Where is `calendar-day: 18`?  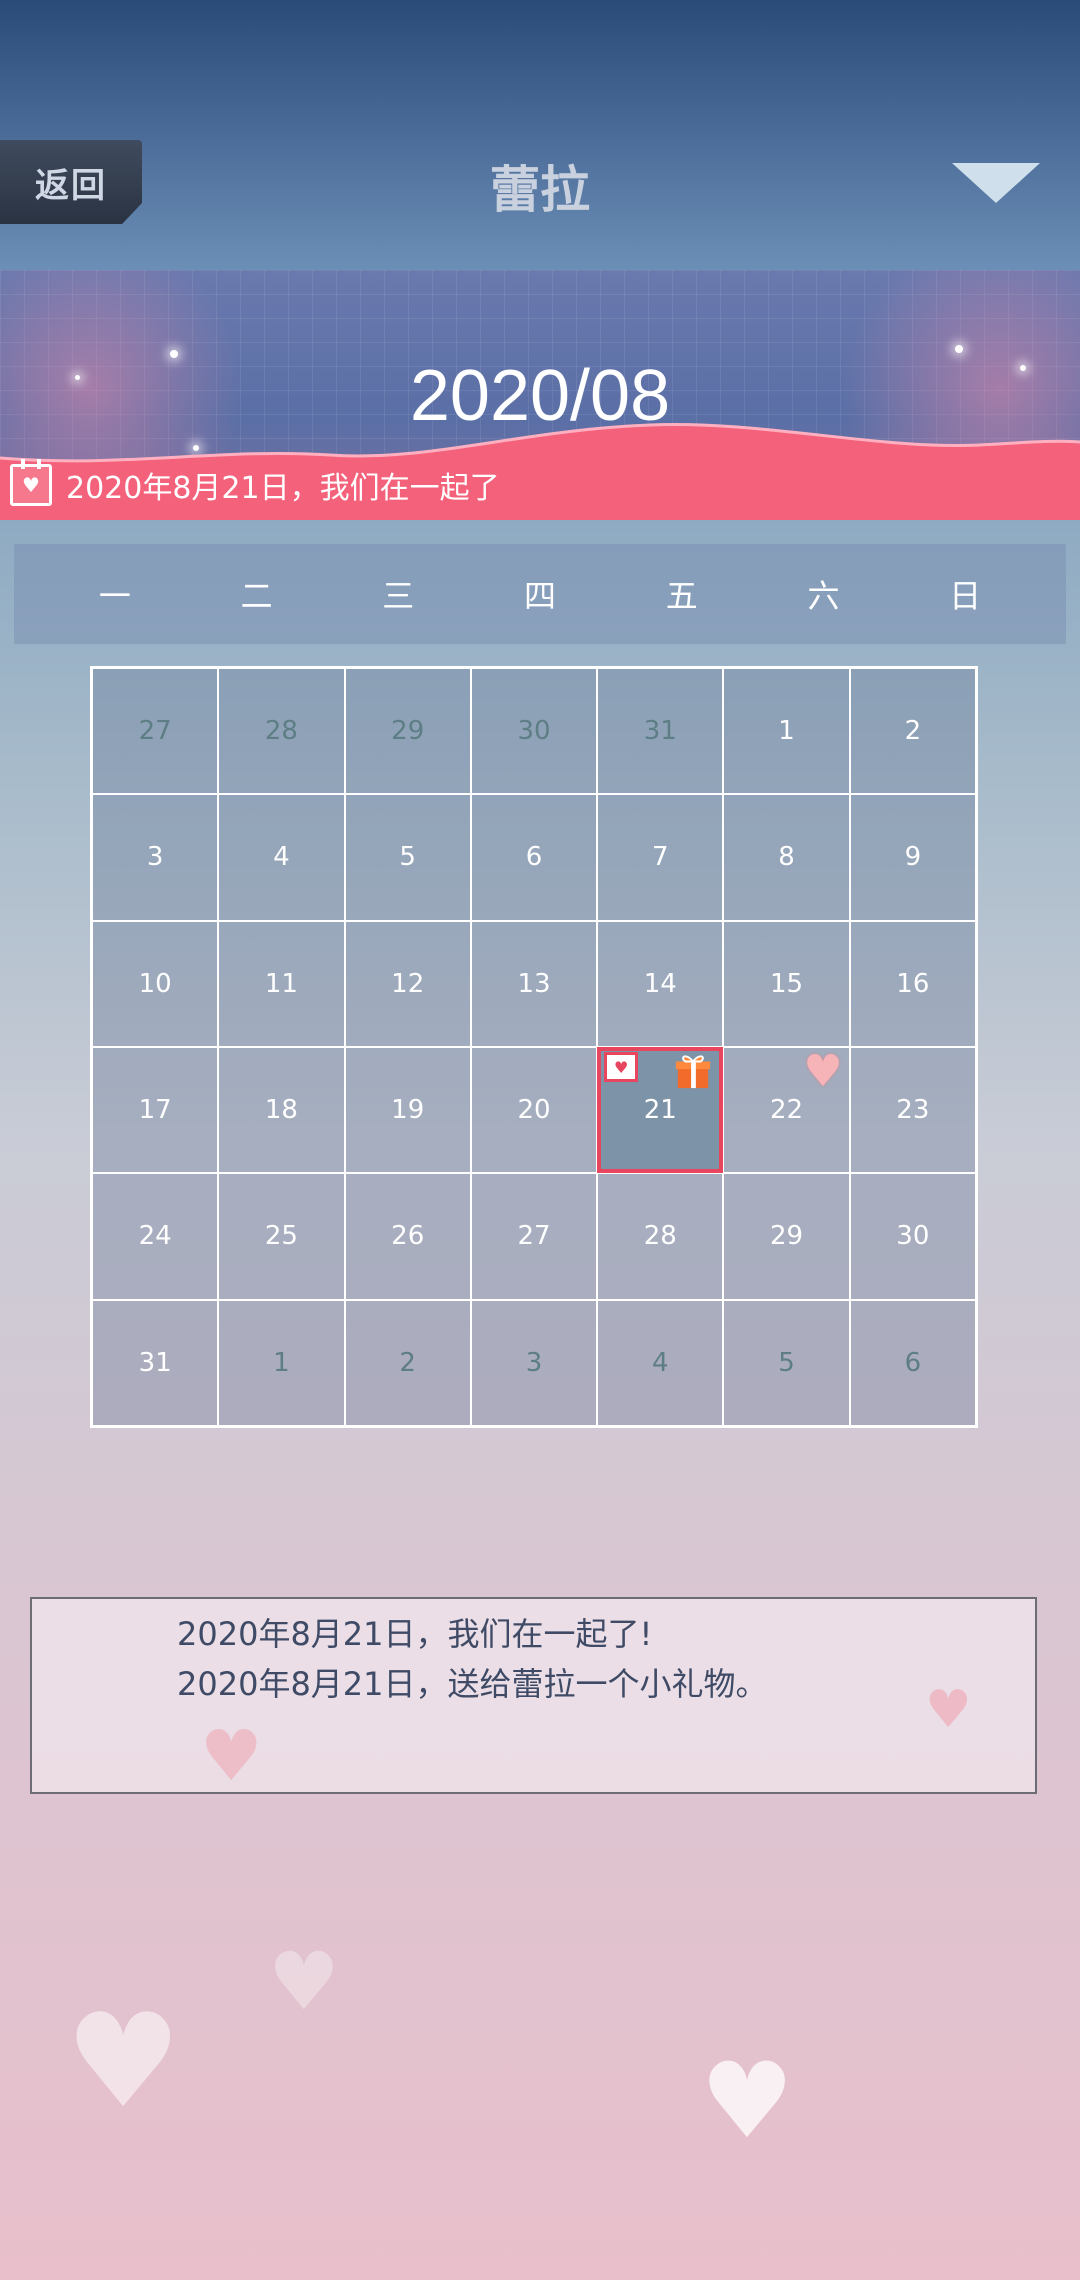 calendar-day: 18 is located at coordinates (281, 1110).